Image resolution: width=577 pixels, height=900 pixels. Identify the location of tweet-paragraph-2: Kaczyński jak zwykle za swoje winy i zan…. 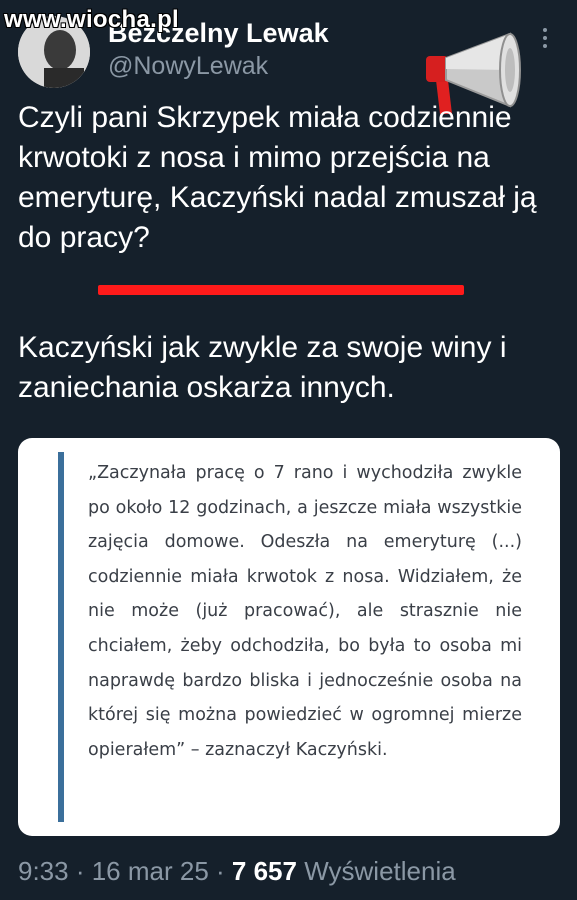
(262, 367).